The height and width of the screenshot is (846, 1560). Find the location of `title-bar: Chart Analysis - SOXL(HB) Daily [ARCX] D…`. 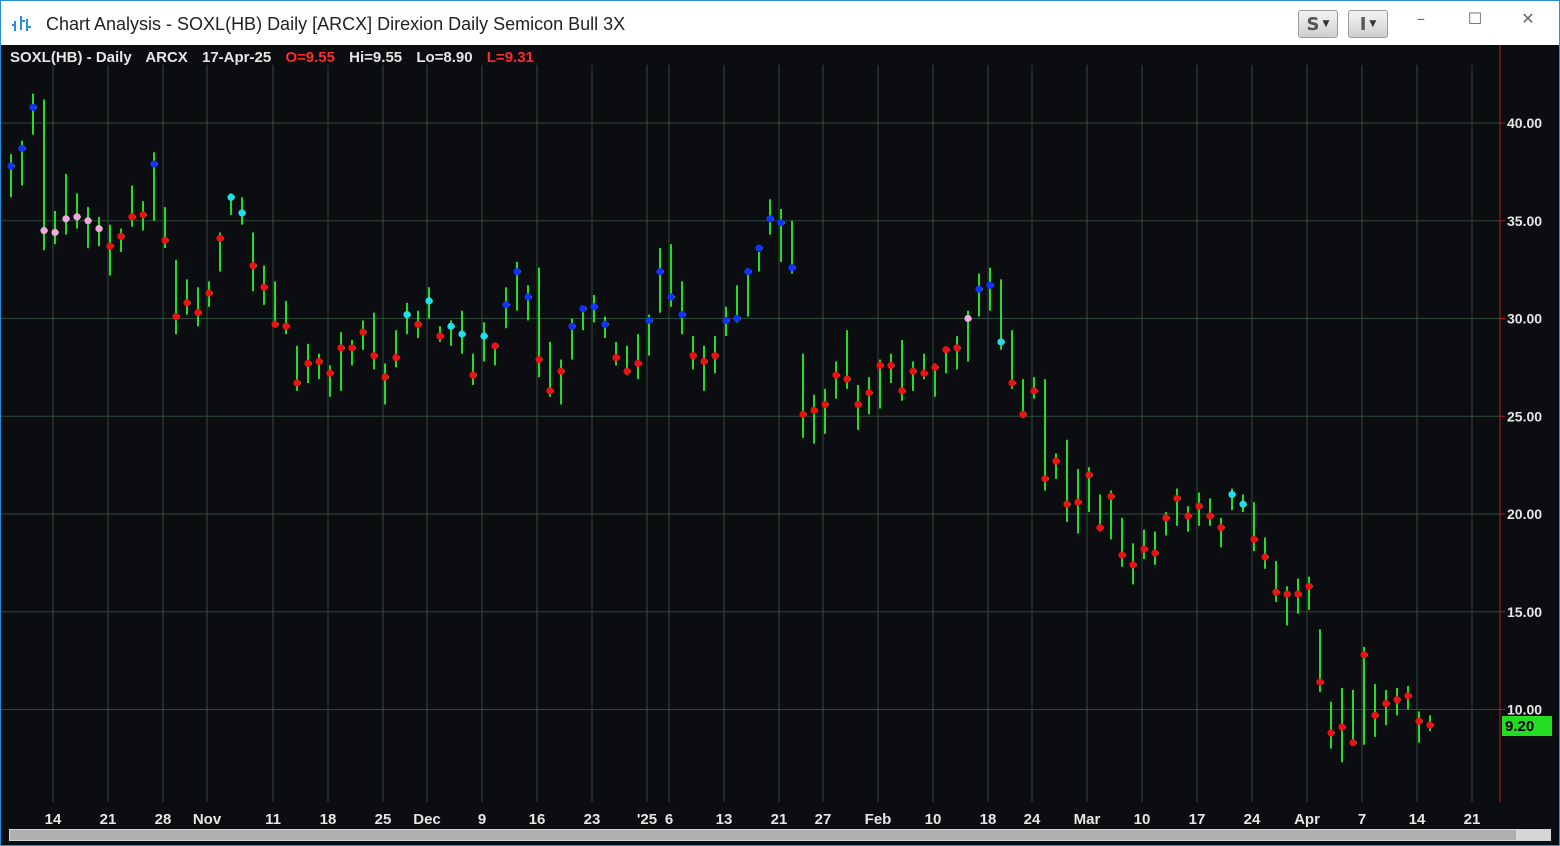

title-bar: Chart Analysis - SOXL(HB) Daily [ARCX] D… is located at coordinates (780, 23).